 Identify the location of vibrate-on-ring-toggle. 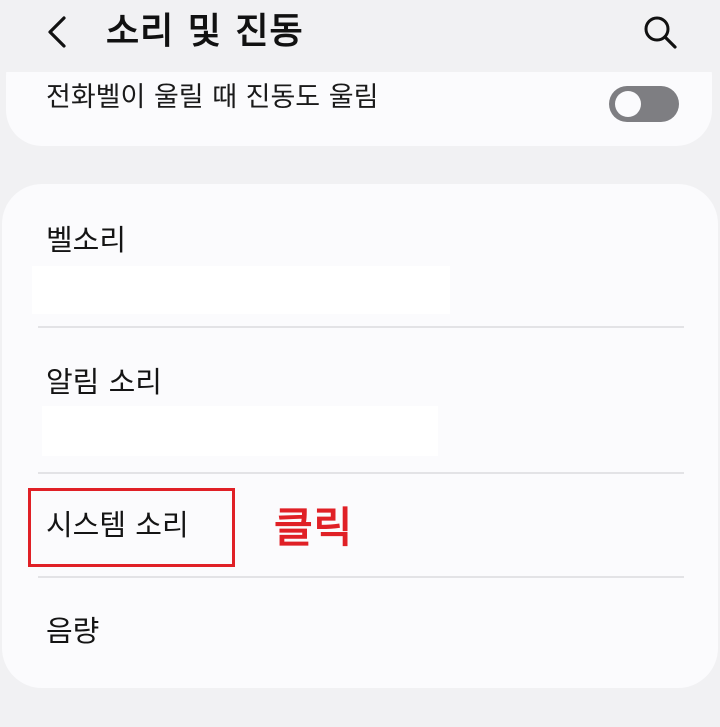
(644, 104).